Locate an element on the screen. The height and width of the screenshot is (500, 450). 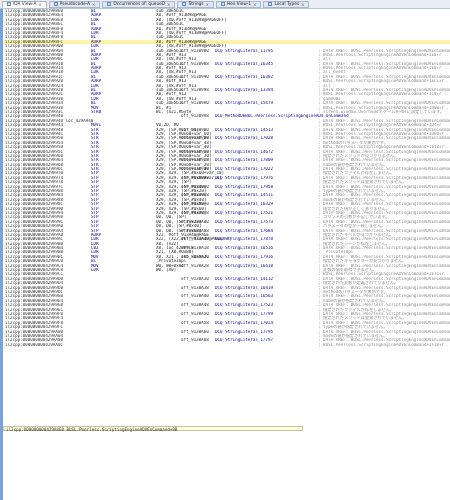
tab-label: Occurrences of: queueD is located at coordinates (139, 4).